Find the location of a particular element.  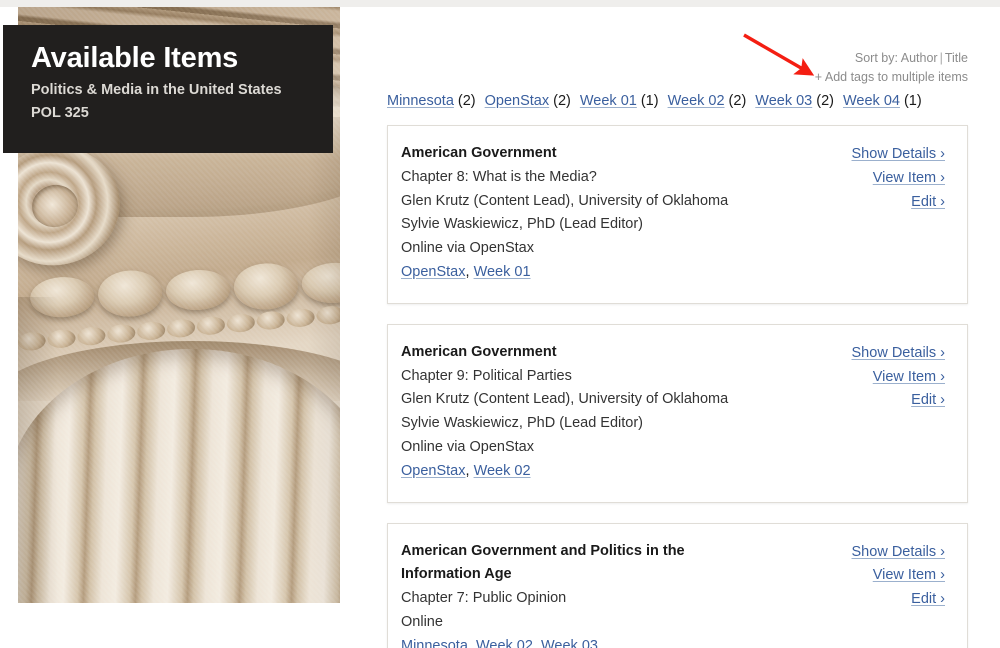

sort-controls: Sort by: Author | Title is located at coordinates (891, 58).